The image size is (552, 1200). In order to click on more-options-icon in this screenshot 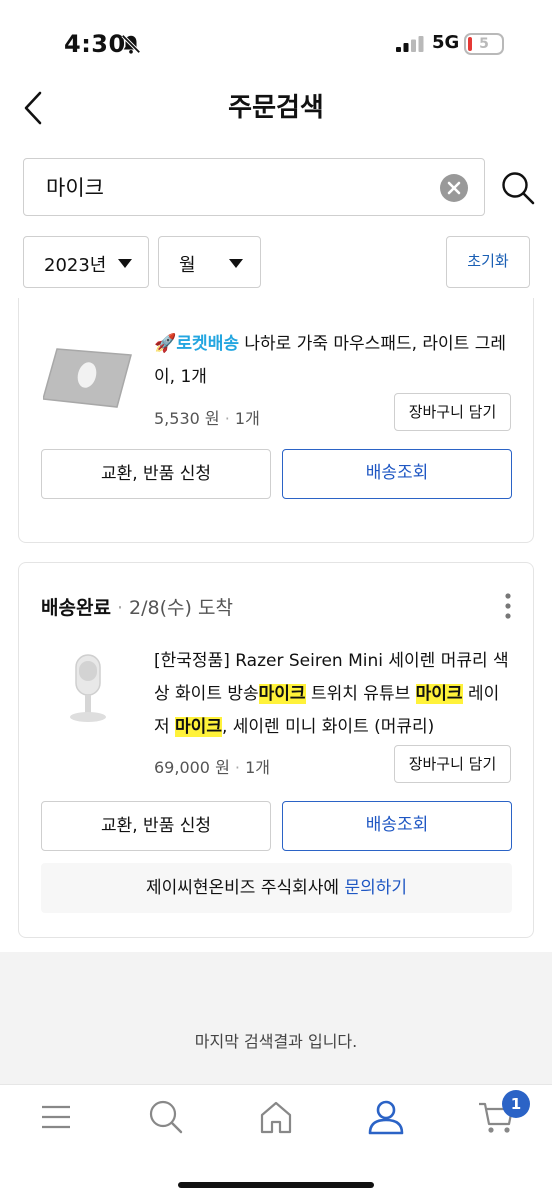, I will do `click(508, 606)`.